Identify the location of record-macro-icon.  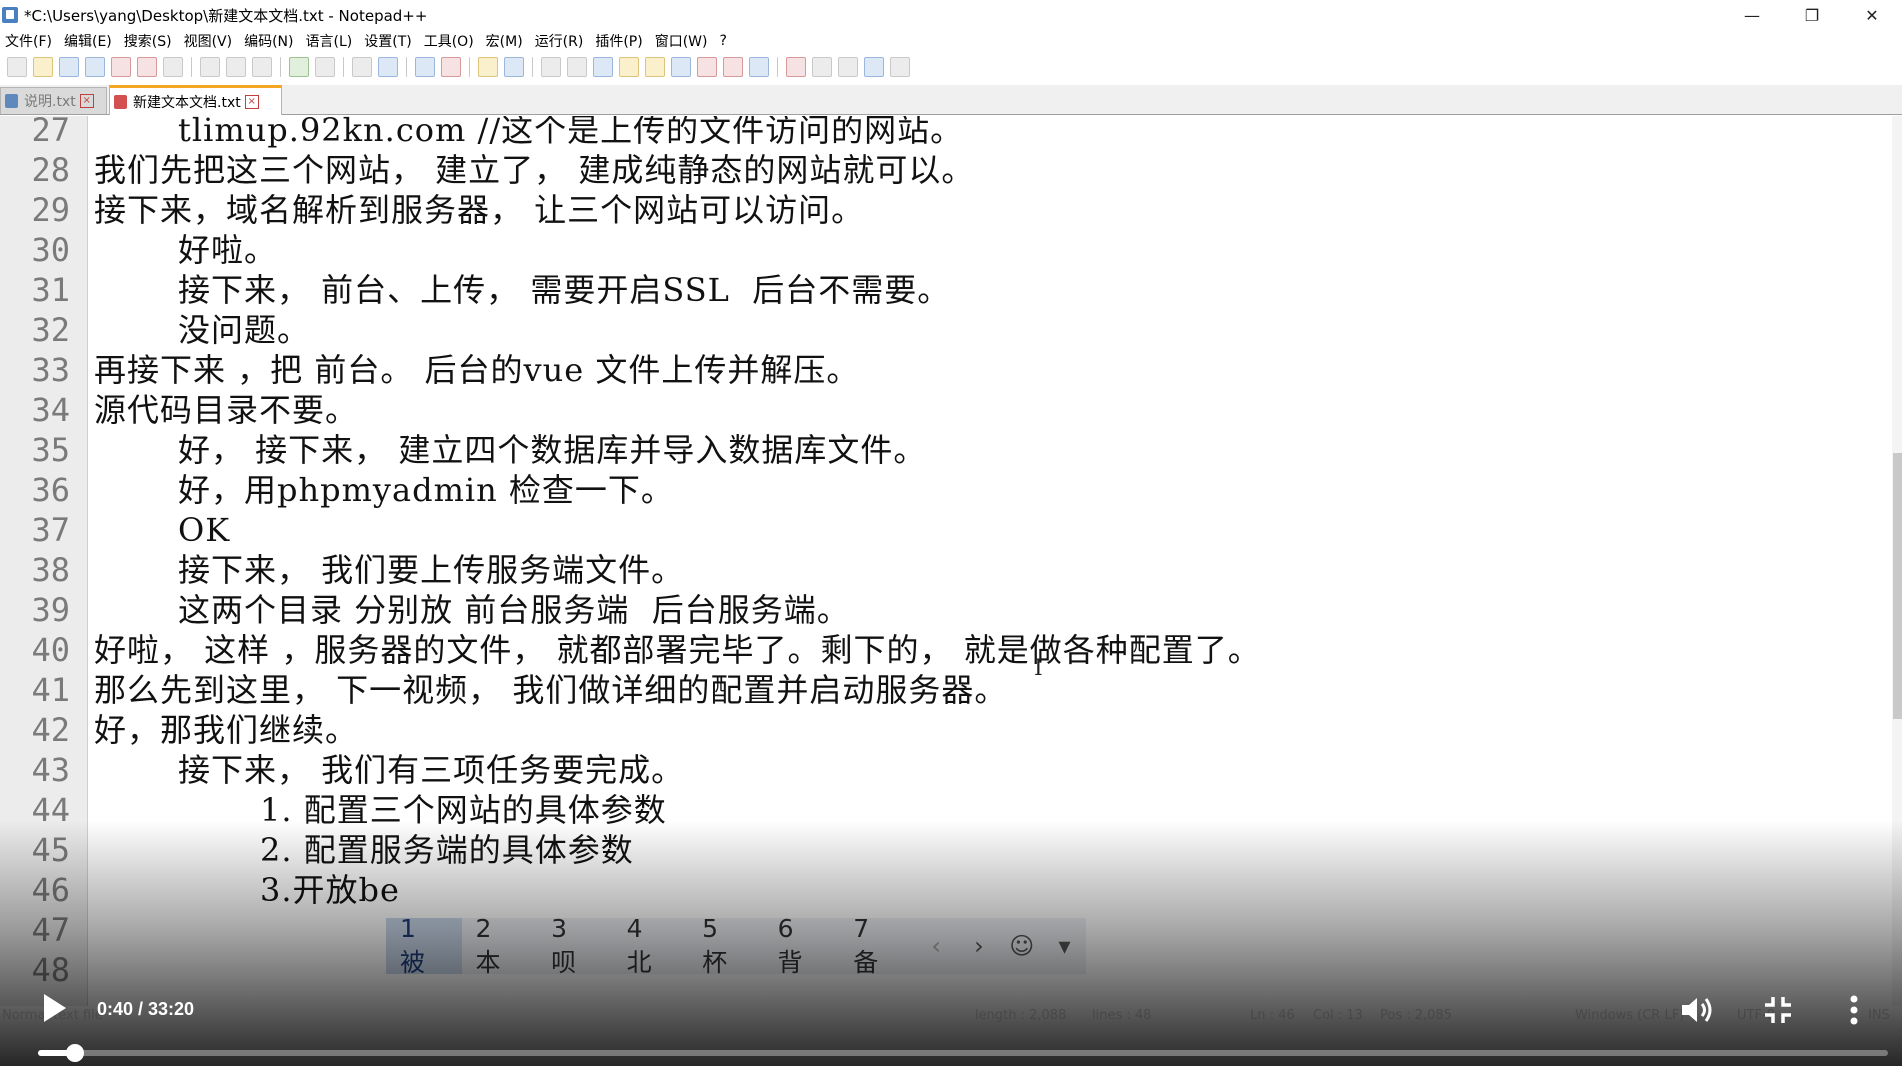
(796, 67).